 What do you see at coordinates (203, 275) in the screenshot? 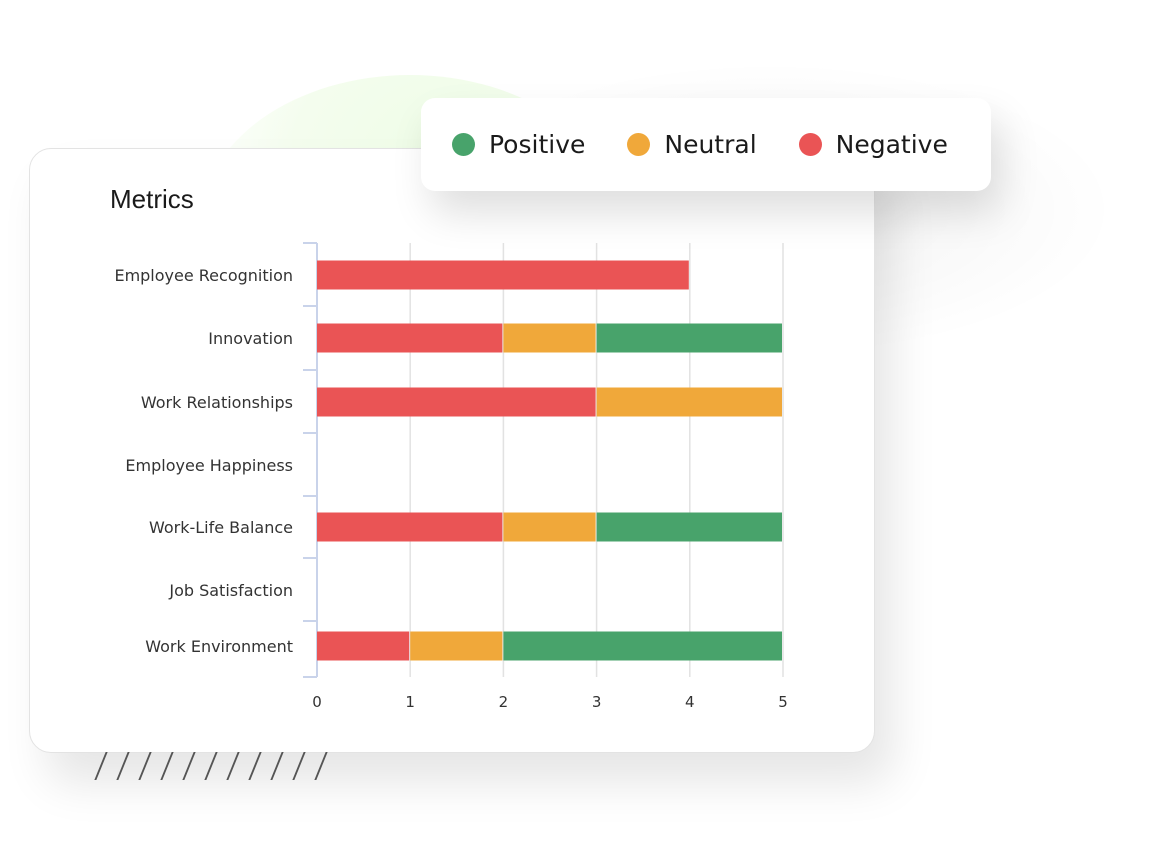
I see `category-label: Employee Recognition` at bounding box center [203, 275].